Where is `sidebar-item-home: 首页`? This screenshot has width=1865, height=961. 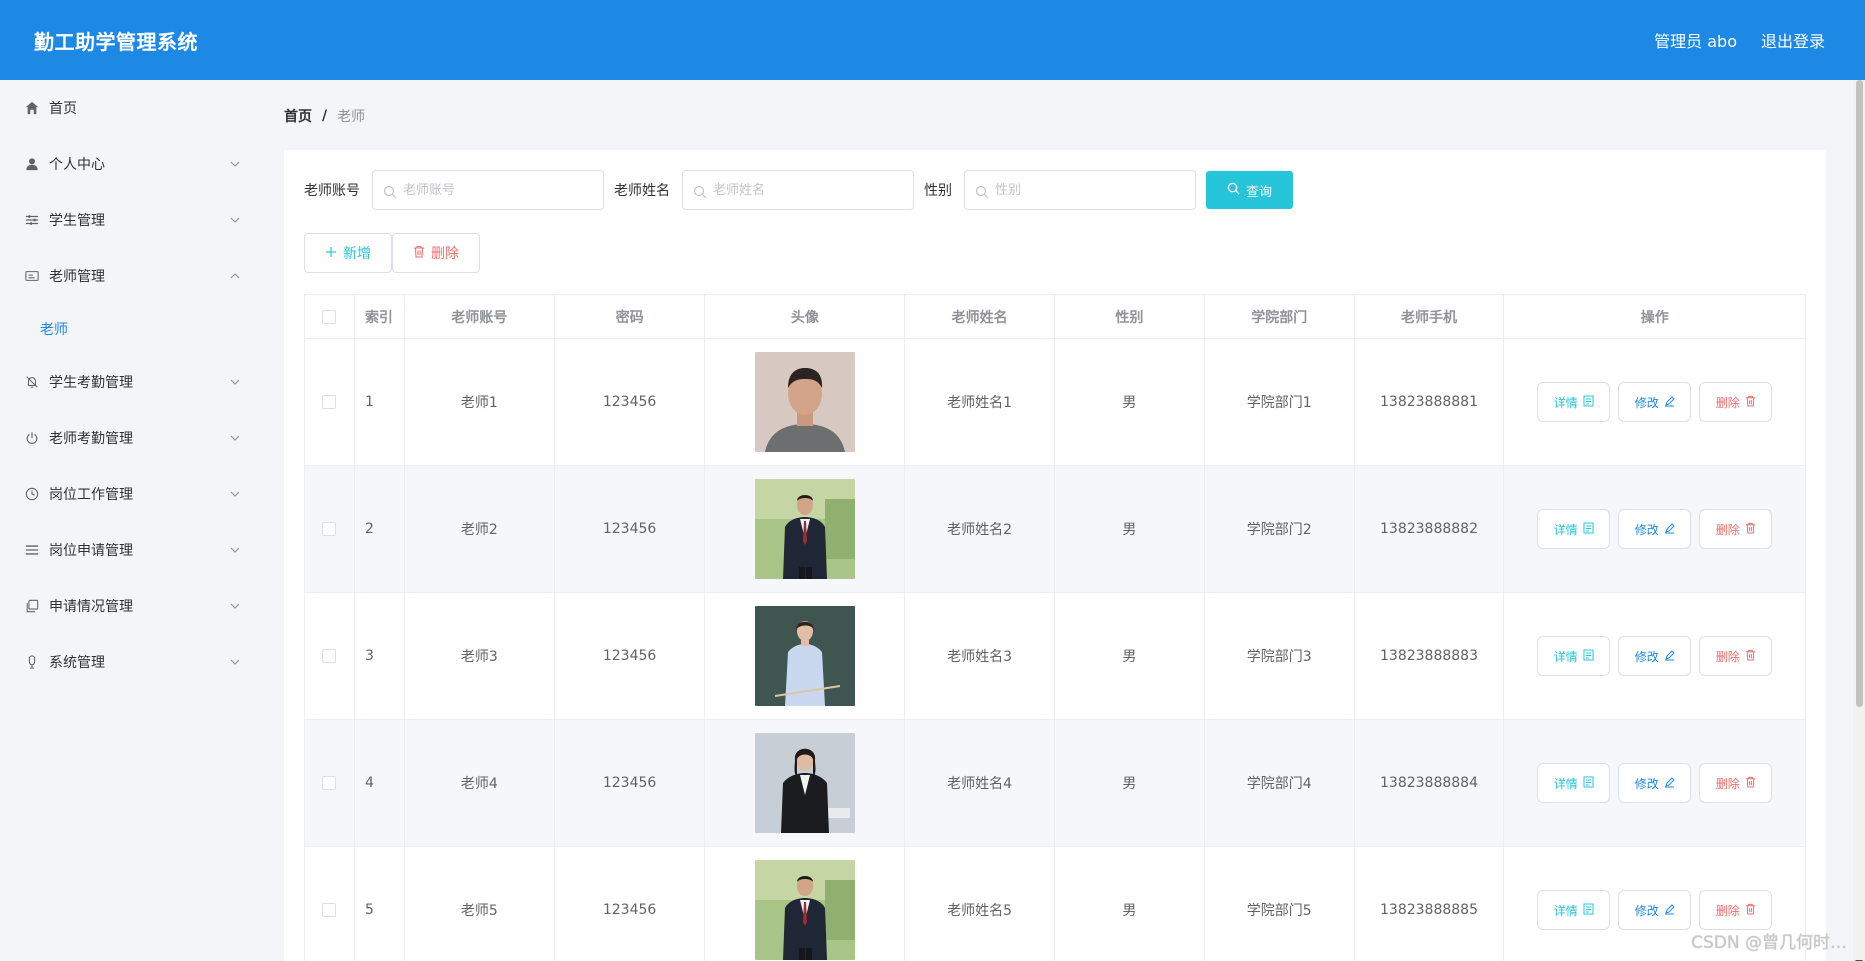
sidebar-item-home: 首页 is located at coordinates (131, 108).